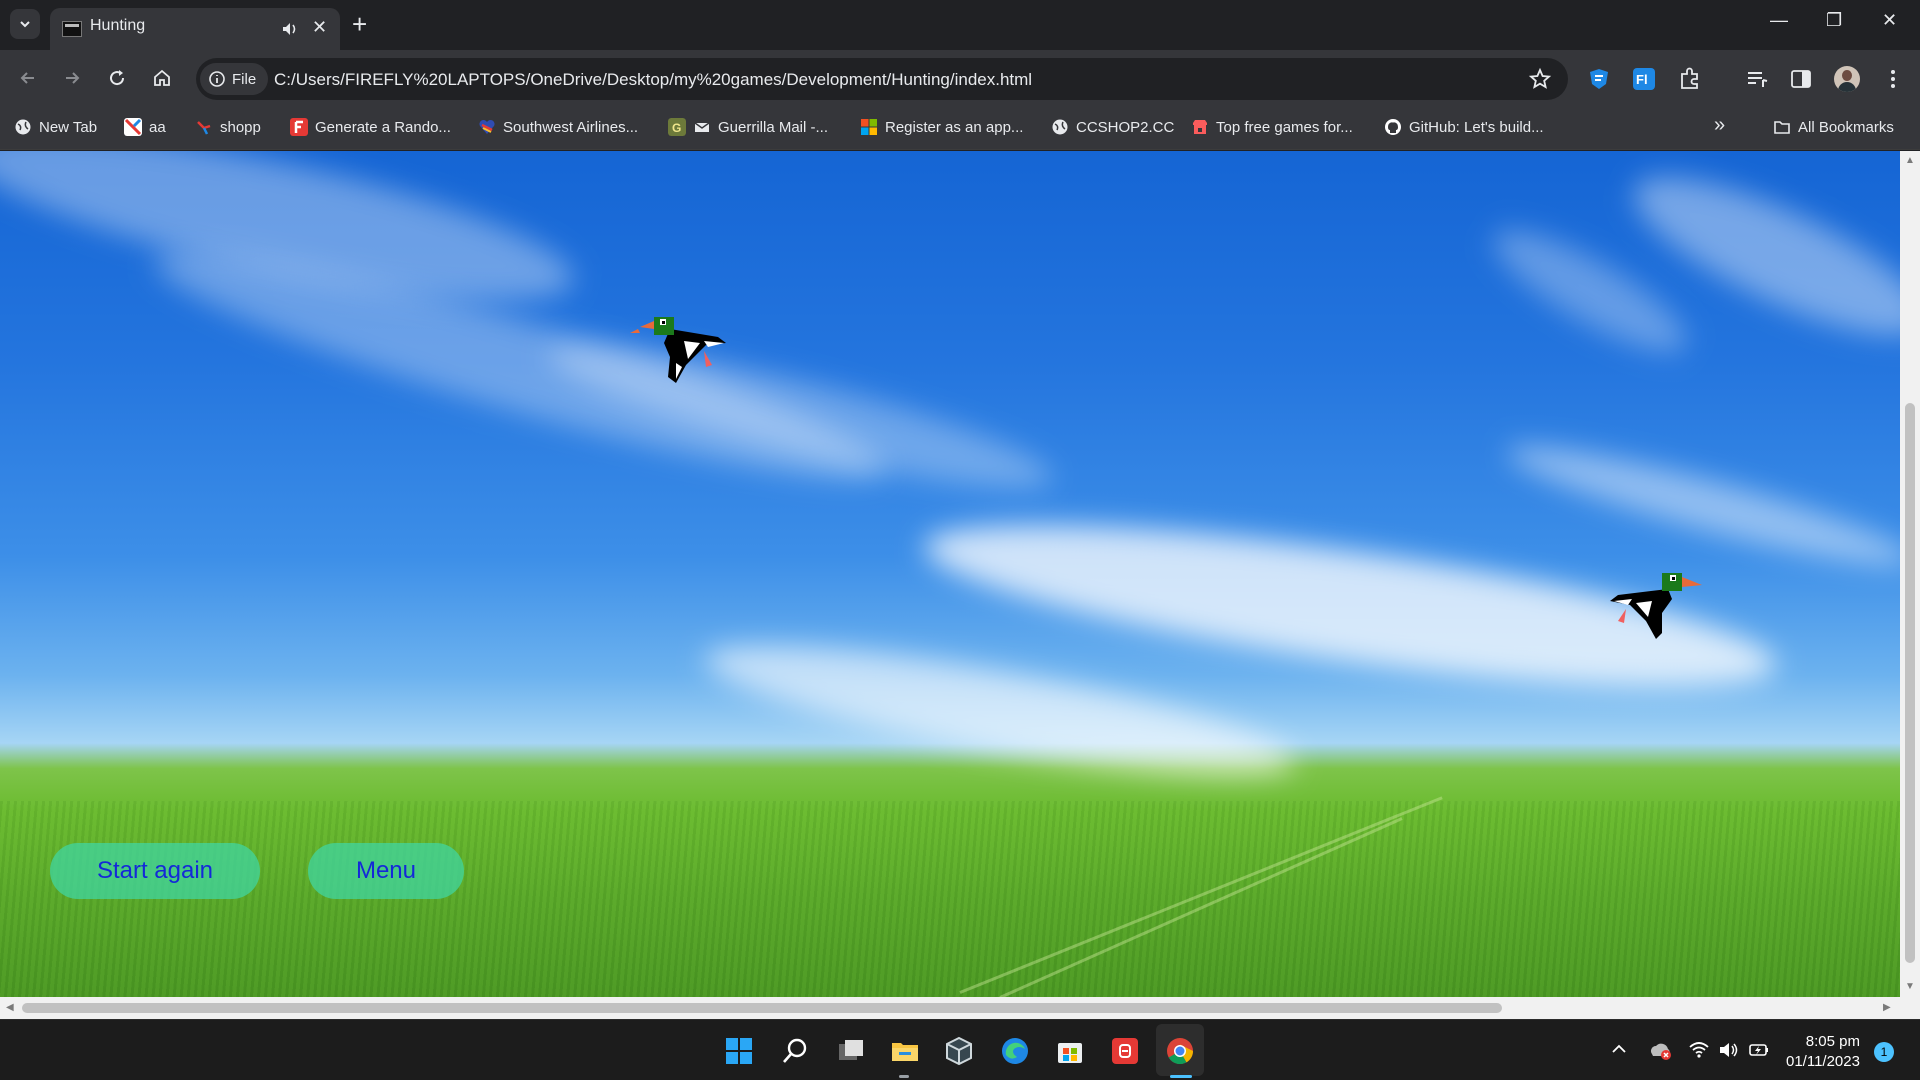 The height and width of the screenshot is (1080, 1920). What do you see at coordinates (1759, 1050) in the screenshot?
I see `battery-charging-icon` at bounding box center [1759, 1050].